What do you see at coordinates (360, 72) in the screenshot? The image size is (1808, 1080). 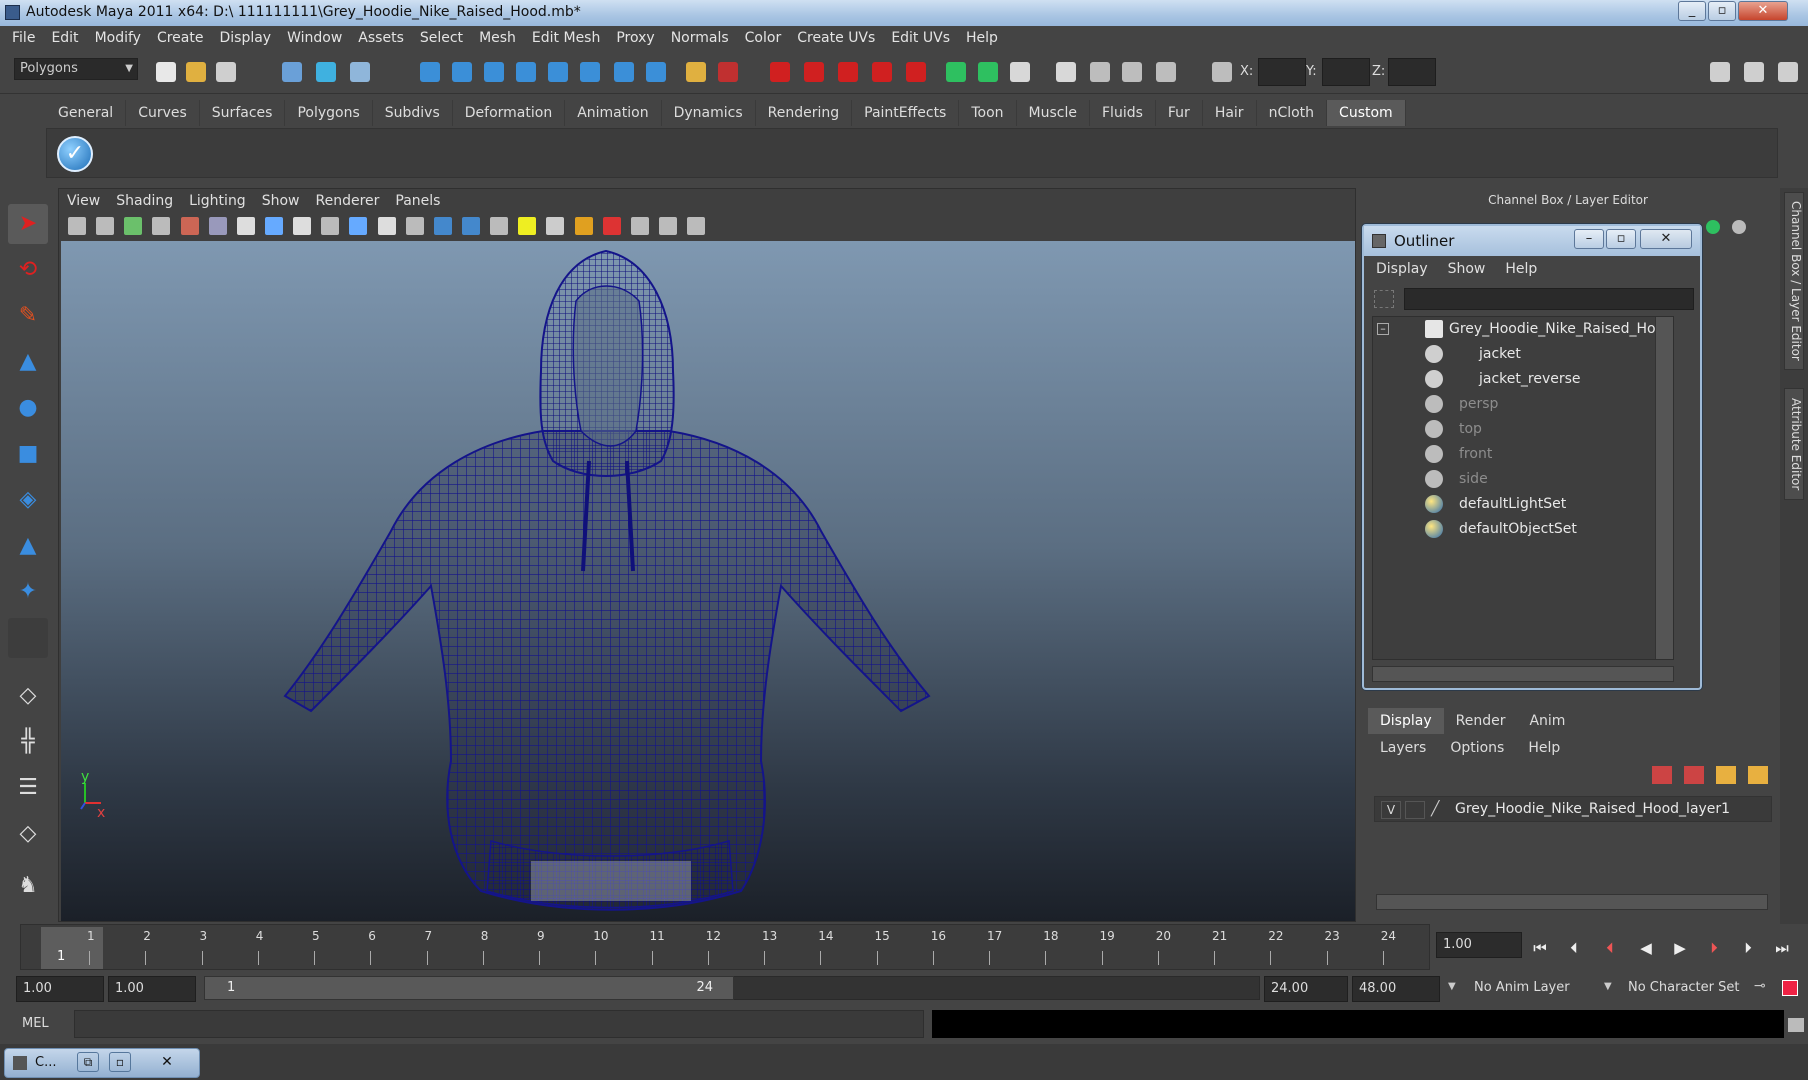 I see `select-component-icon` at bounding box center [360, 72].